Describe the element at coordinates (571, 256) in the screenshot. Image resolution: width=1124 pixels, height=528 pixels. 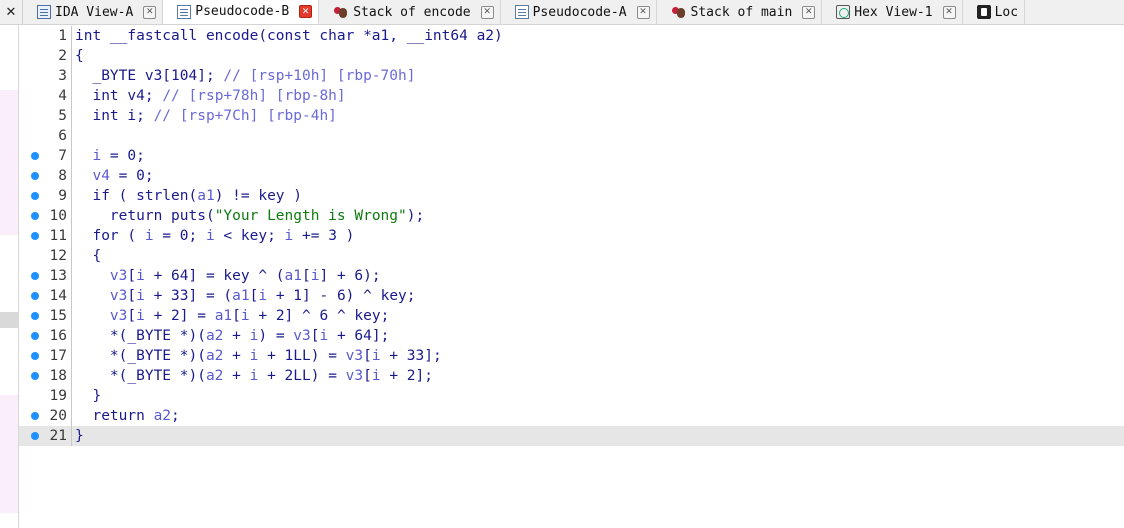
I see `code-line: 12 {` at that location.